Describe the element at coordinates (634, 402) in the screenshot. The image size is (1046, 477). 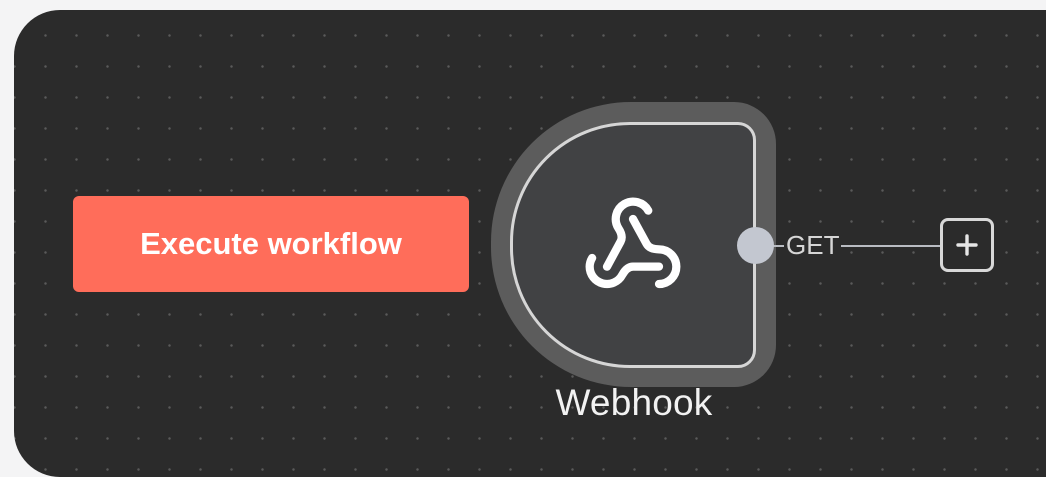
I see `node-title: Webhook` at that location.